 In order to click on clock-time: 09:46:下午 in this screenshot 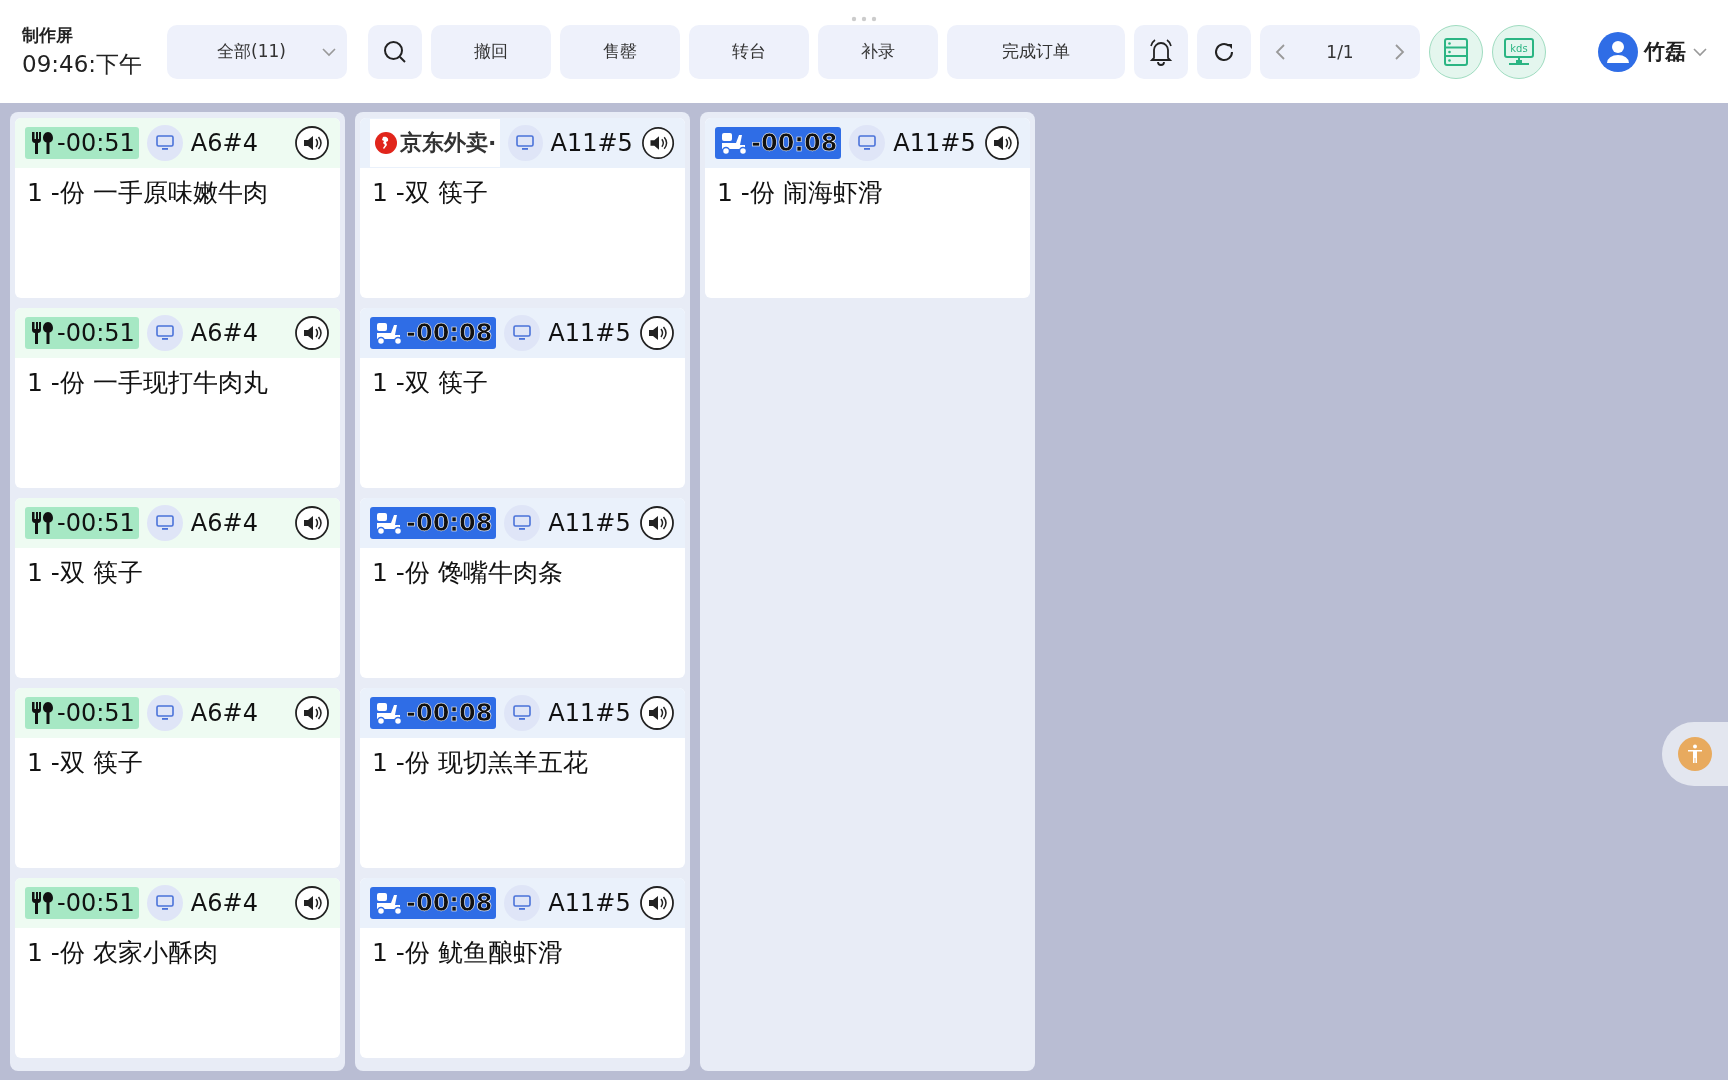, I will do `click(83, 64)`.